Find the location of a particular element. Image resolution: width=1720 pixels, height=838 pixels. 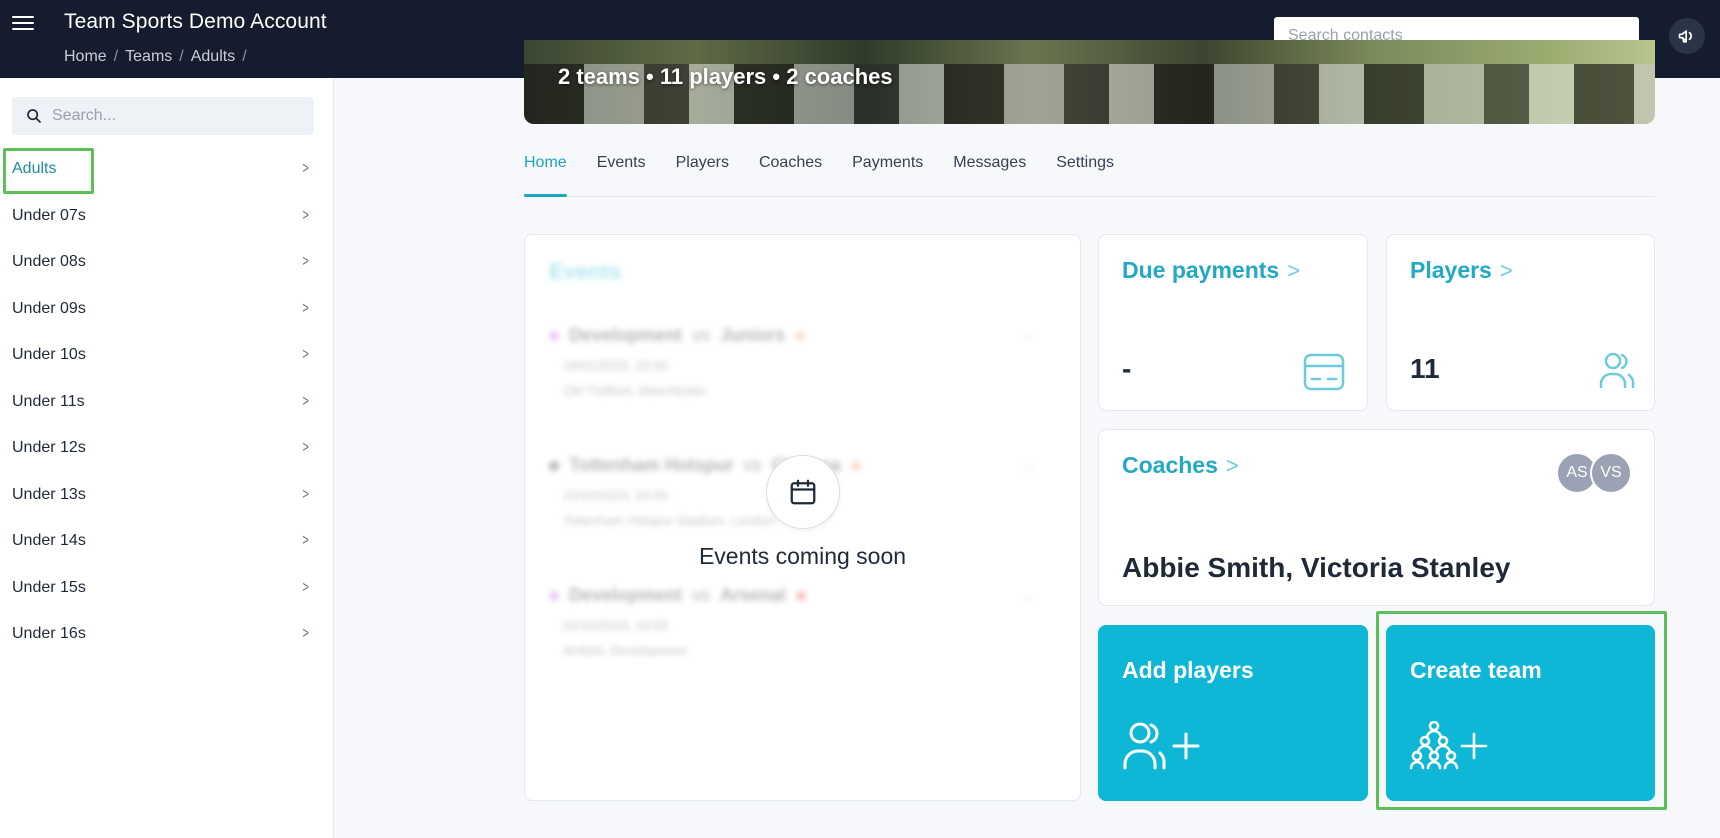

sidebar-item-under-09s: Under 09s > is located at coordinates (167, 309).